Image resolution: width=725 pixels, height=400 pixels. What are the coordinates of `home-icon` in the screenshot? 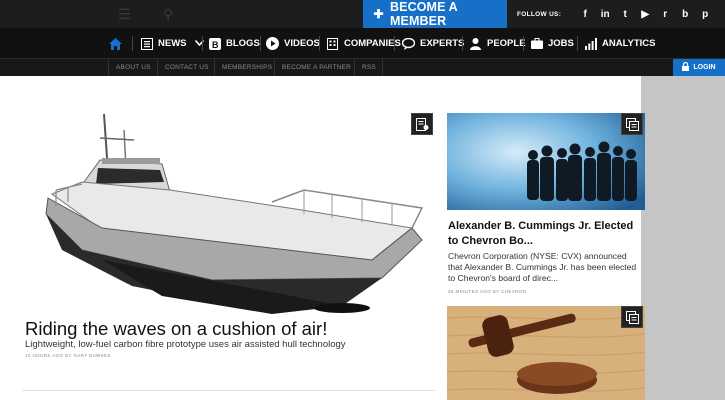 It's located at (115, 43).